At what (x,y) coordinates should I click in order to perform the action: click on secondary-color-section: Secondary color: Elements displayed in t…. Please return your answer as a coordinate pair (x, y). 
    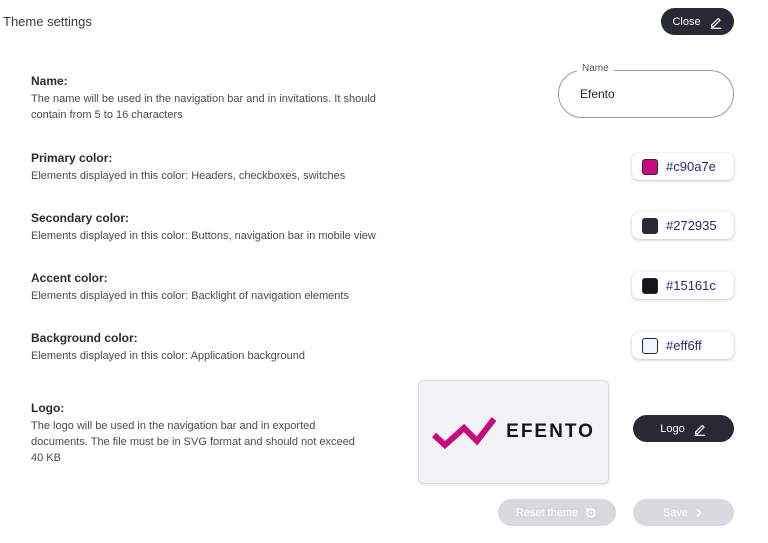
    Looking at the image, I should click on (271, 227).